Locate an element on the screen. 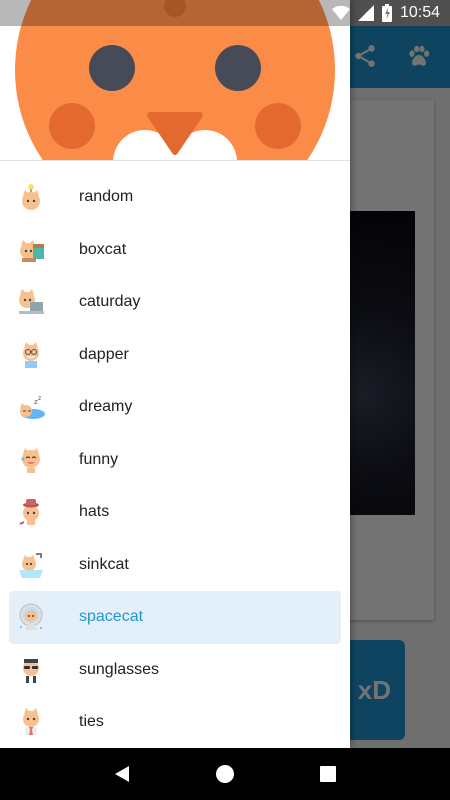  battery-charging-icon is located at coordinates (386, 13).